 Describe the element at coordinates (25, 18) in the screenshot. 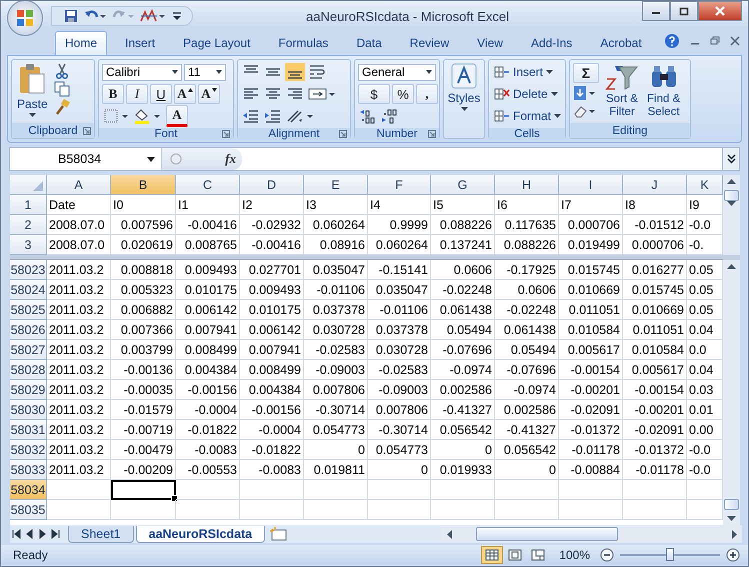

I see `office-button` at that location.